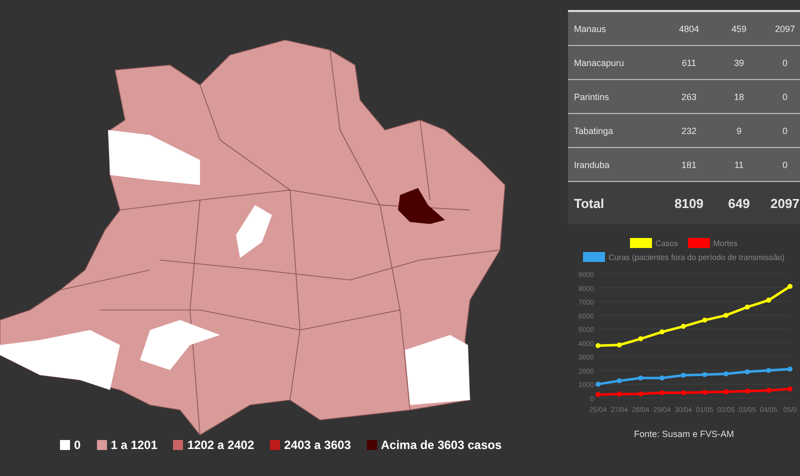 Image resolution: width=800 pixels, height=476 pixels. Describe the element at coordinates (689, 131) in the screenshot. I see `table-cell-text: 232` at that location.